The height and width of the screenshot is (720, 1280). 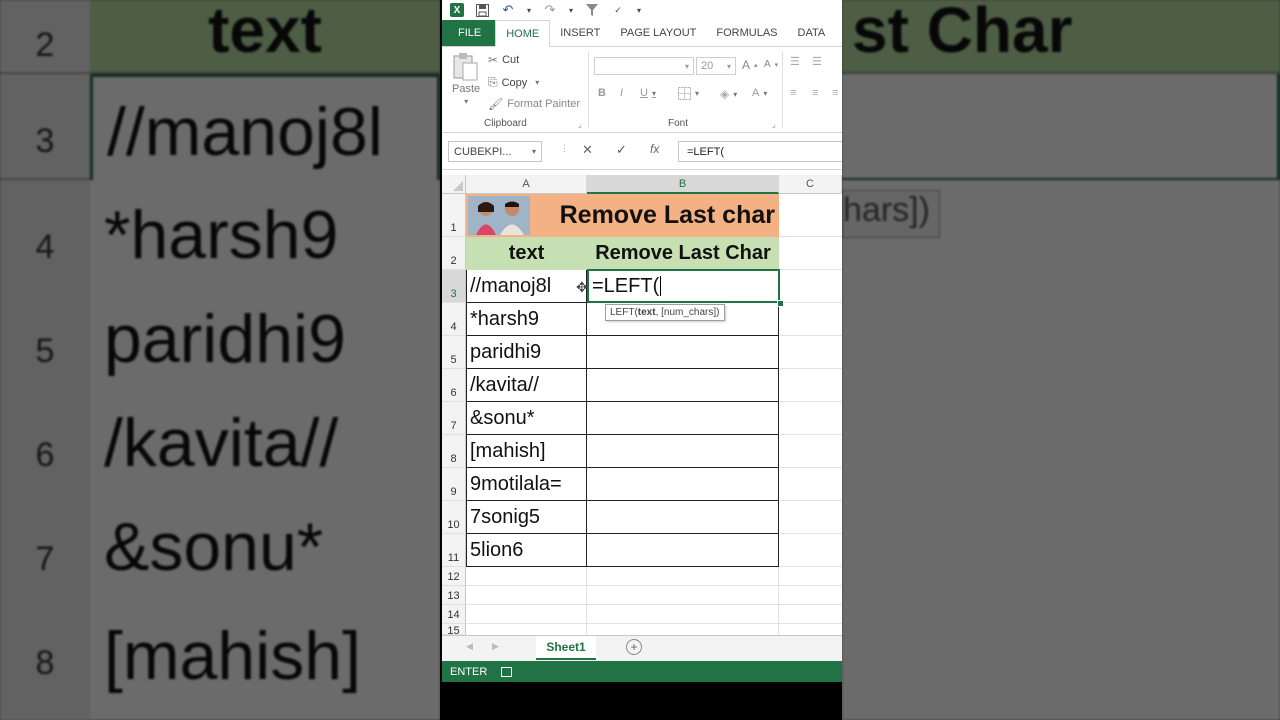 What do you see at coordinates (580, 124) in the screenshot?
I see `clipboard-launcher-icon: ⌟` at bounding box center [580, 124].